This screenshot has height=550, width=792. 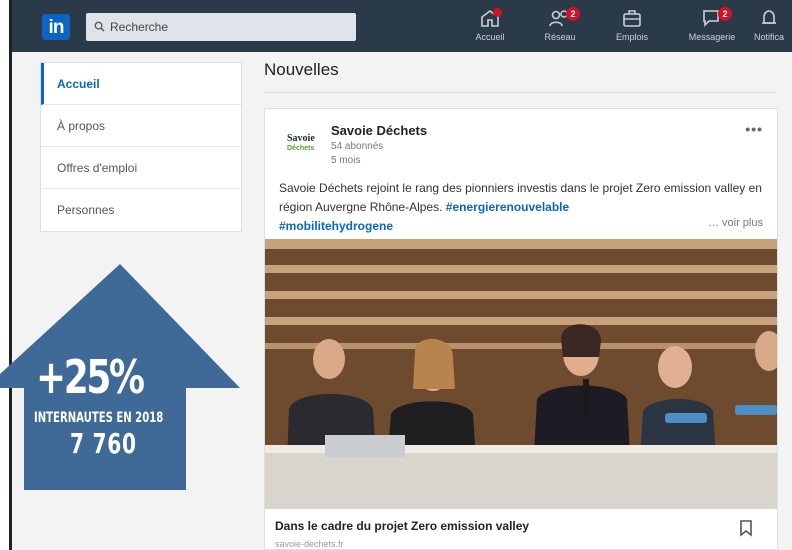 What do you see at coordinates (103, 443) in the screenshot?
I see `stat-count: 7 760` at bounding box center [103, 443].